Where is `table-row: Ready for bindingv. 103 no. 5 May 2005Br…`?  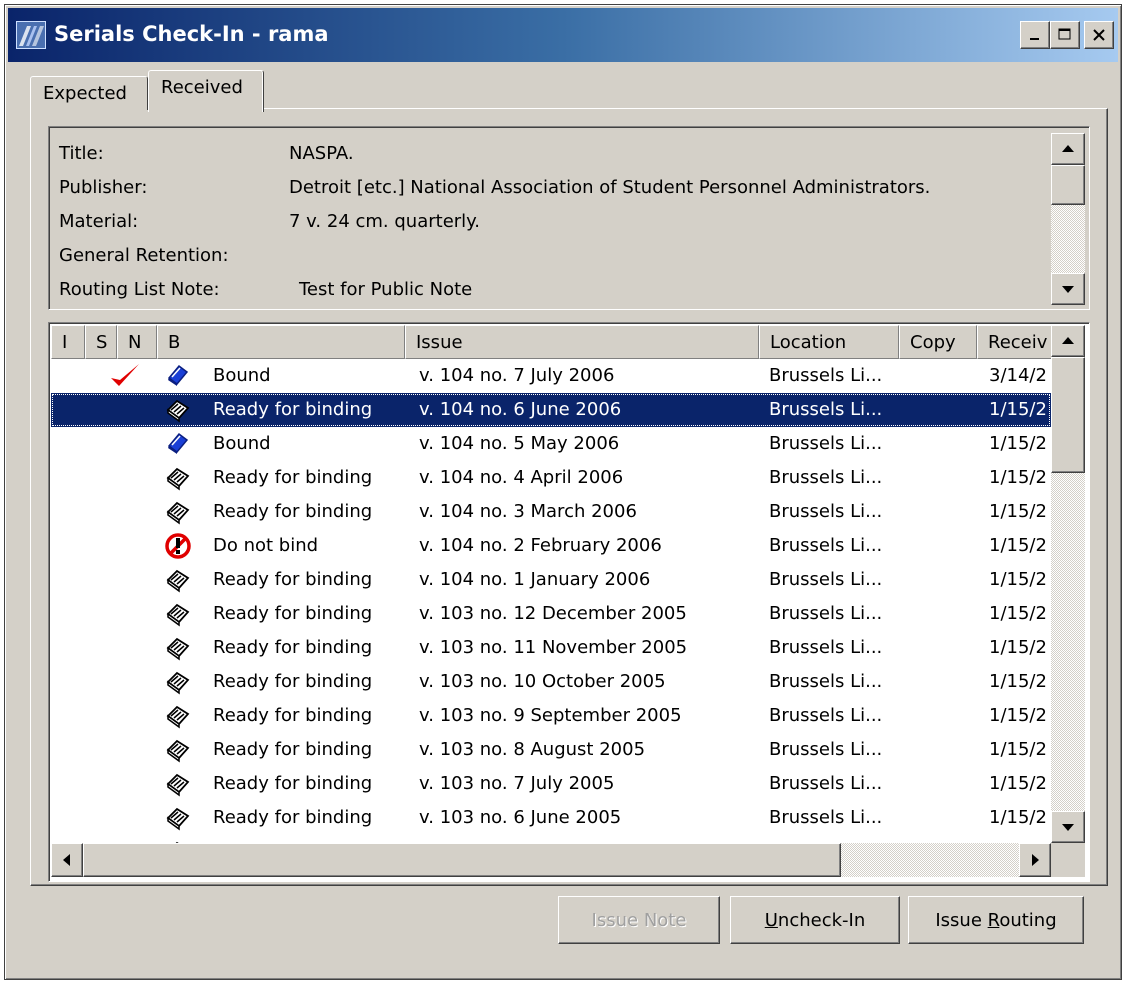 table-row: Ready for bindingv. 103 no. 5 May 2005Br… is located at coordinates (551, 839).